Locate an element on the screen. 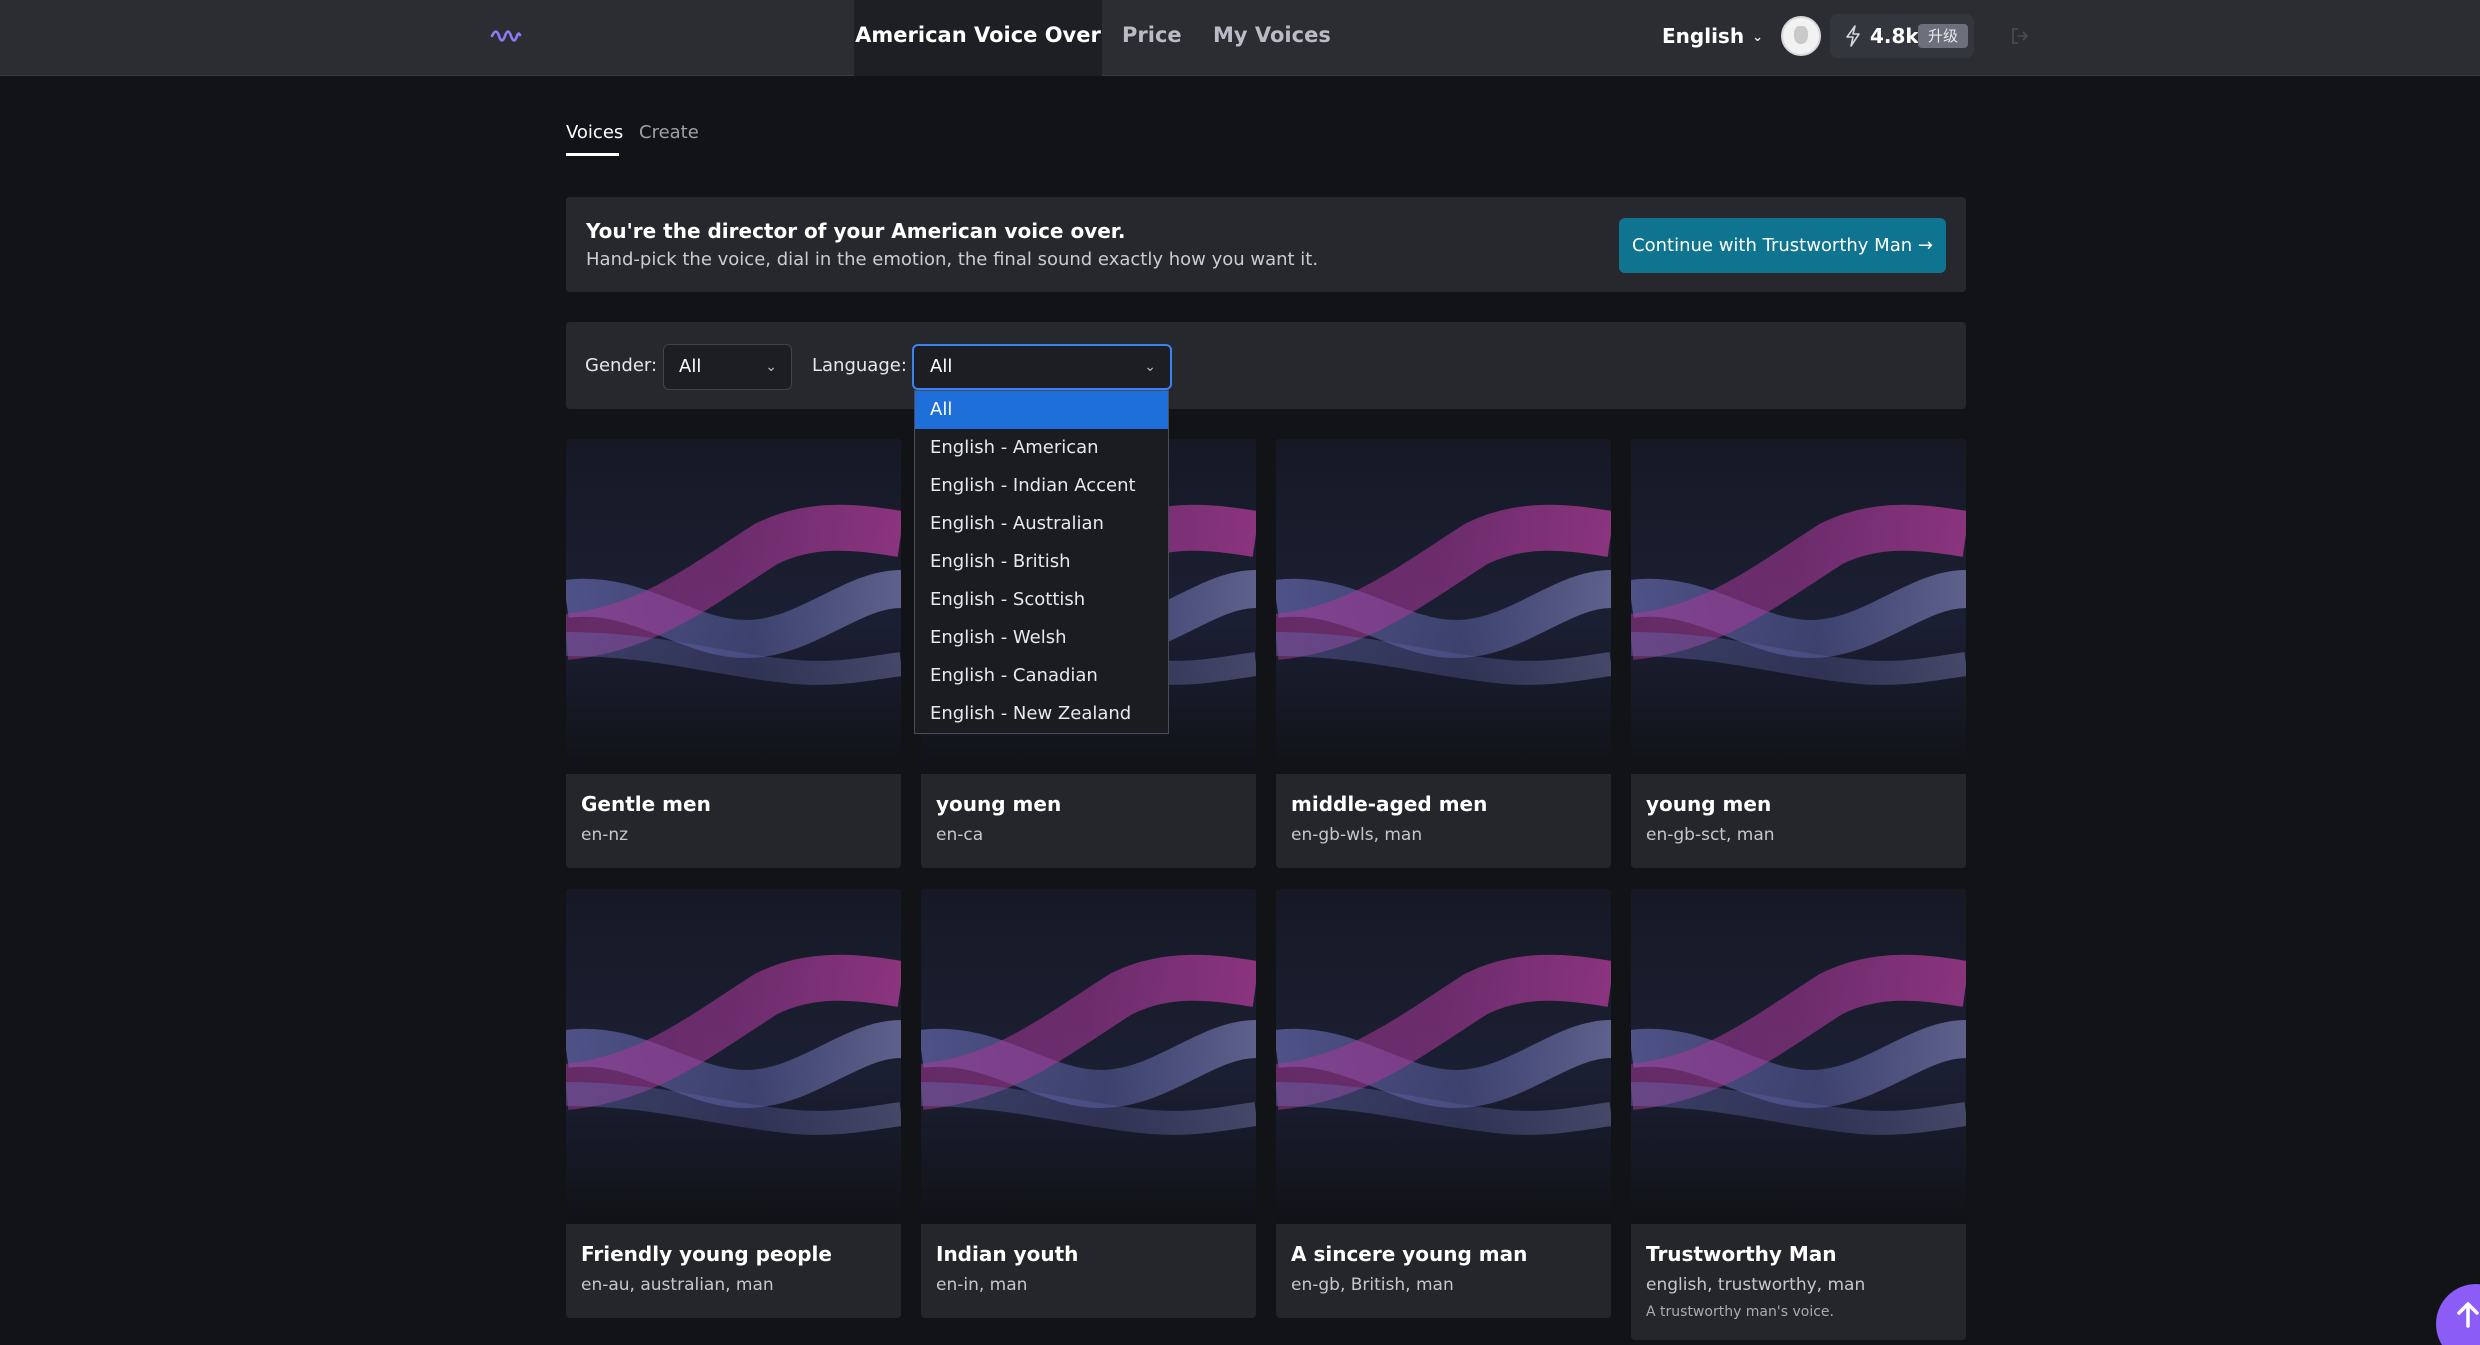  credits-badge: 4.8k 升级 is located at coordinates (1902, 36).